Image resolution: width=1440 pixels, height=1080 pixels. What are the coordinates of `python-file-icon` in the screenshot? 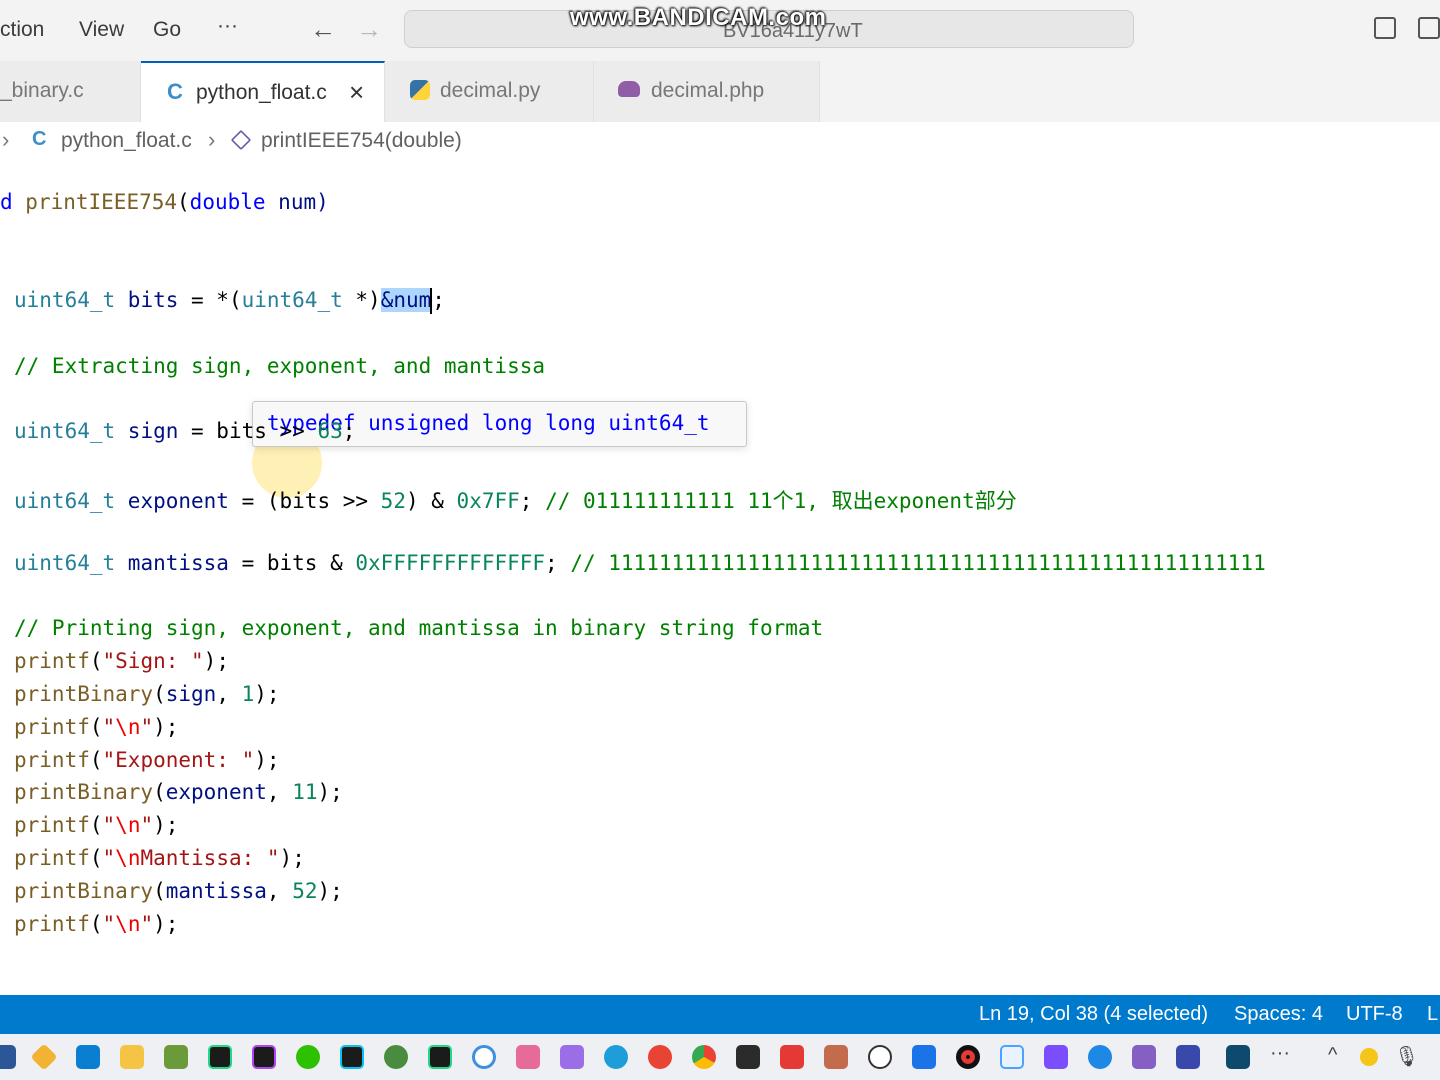 It's located at (420, 90).